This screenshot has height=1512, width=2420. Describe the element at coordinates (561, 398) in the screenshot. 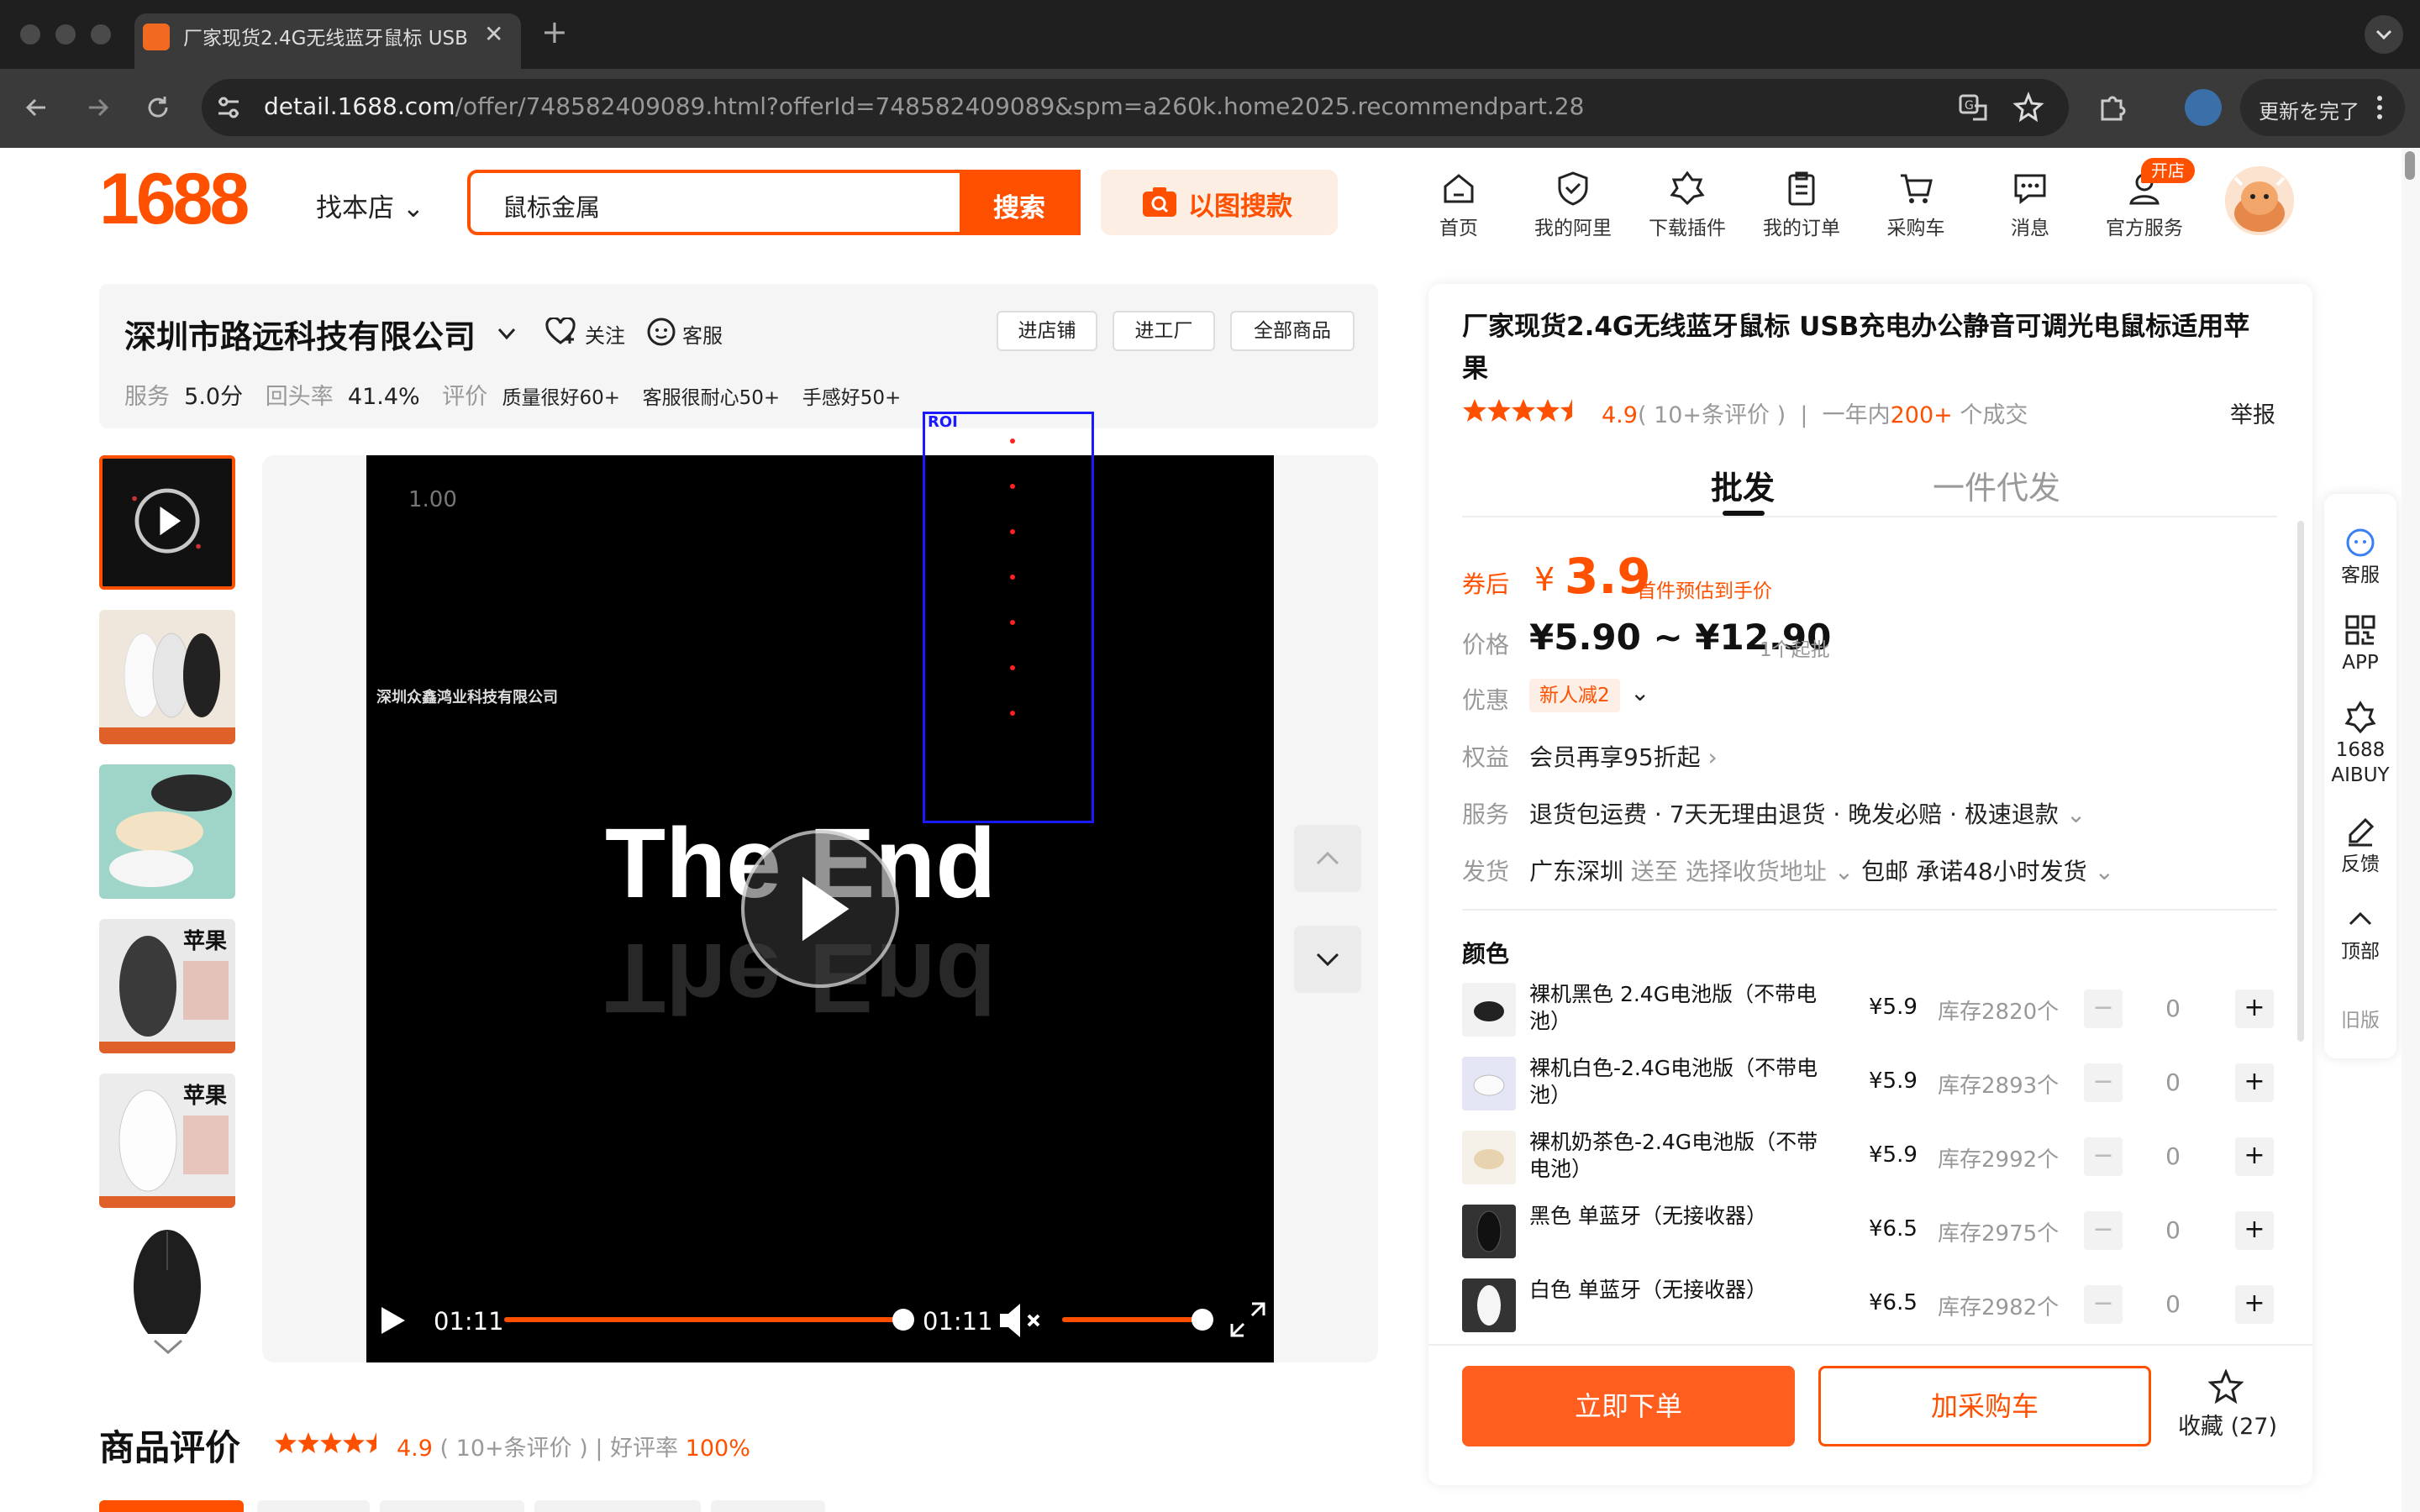

I see `review-tag: 质量很好60+` at that location.